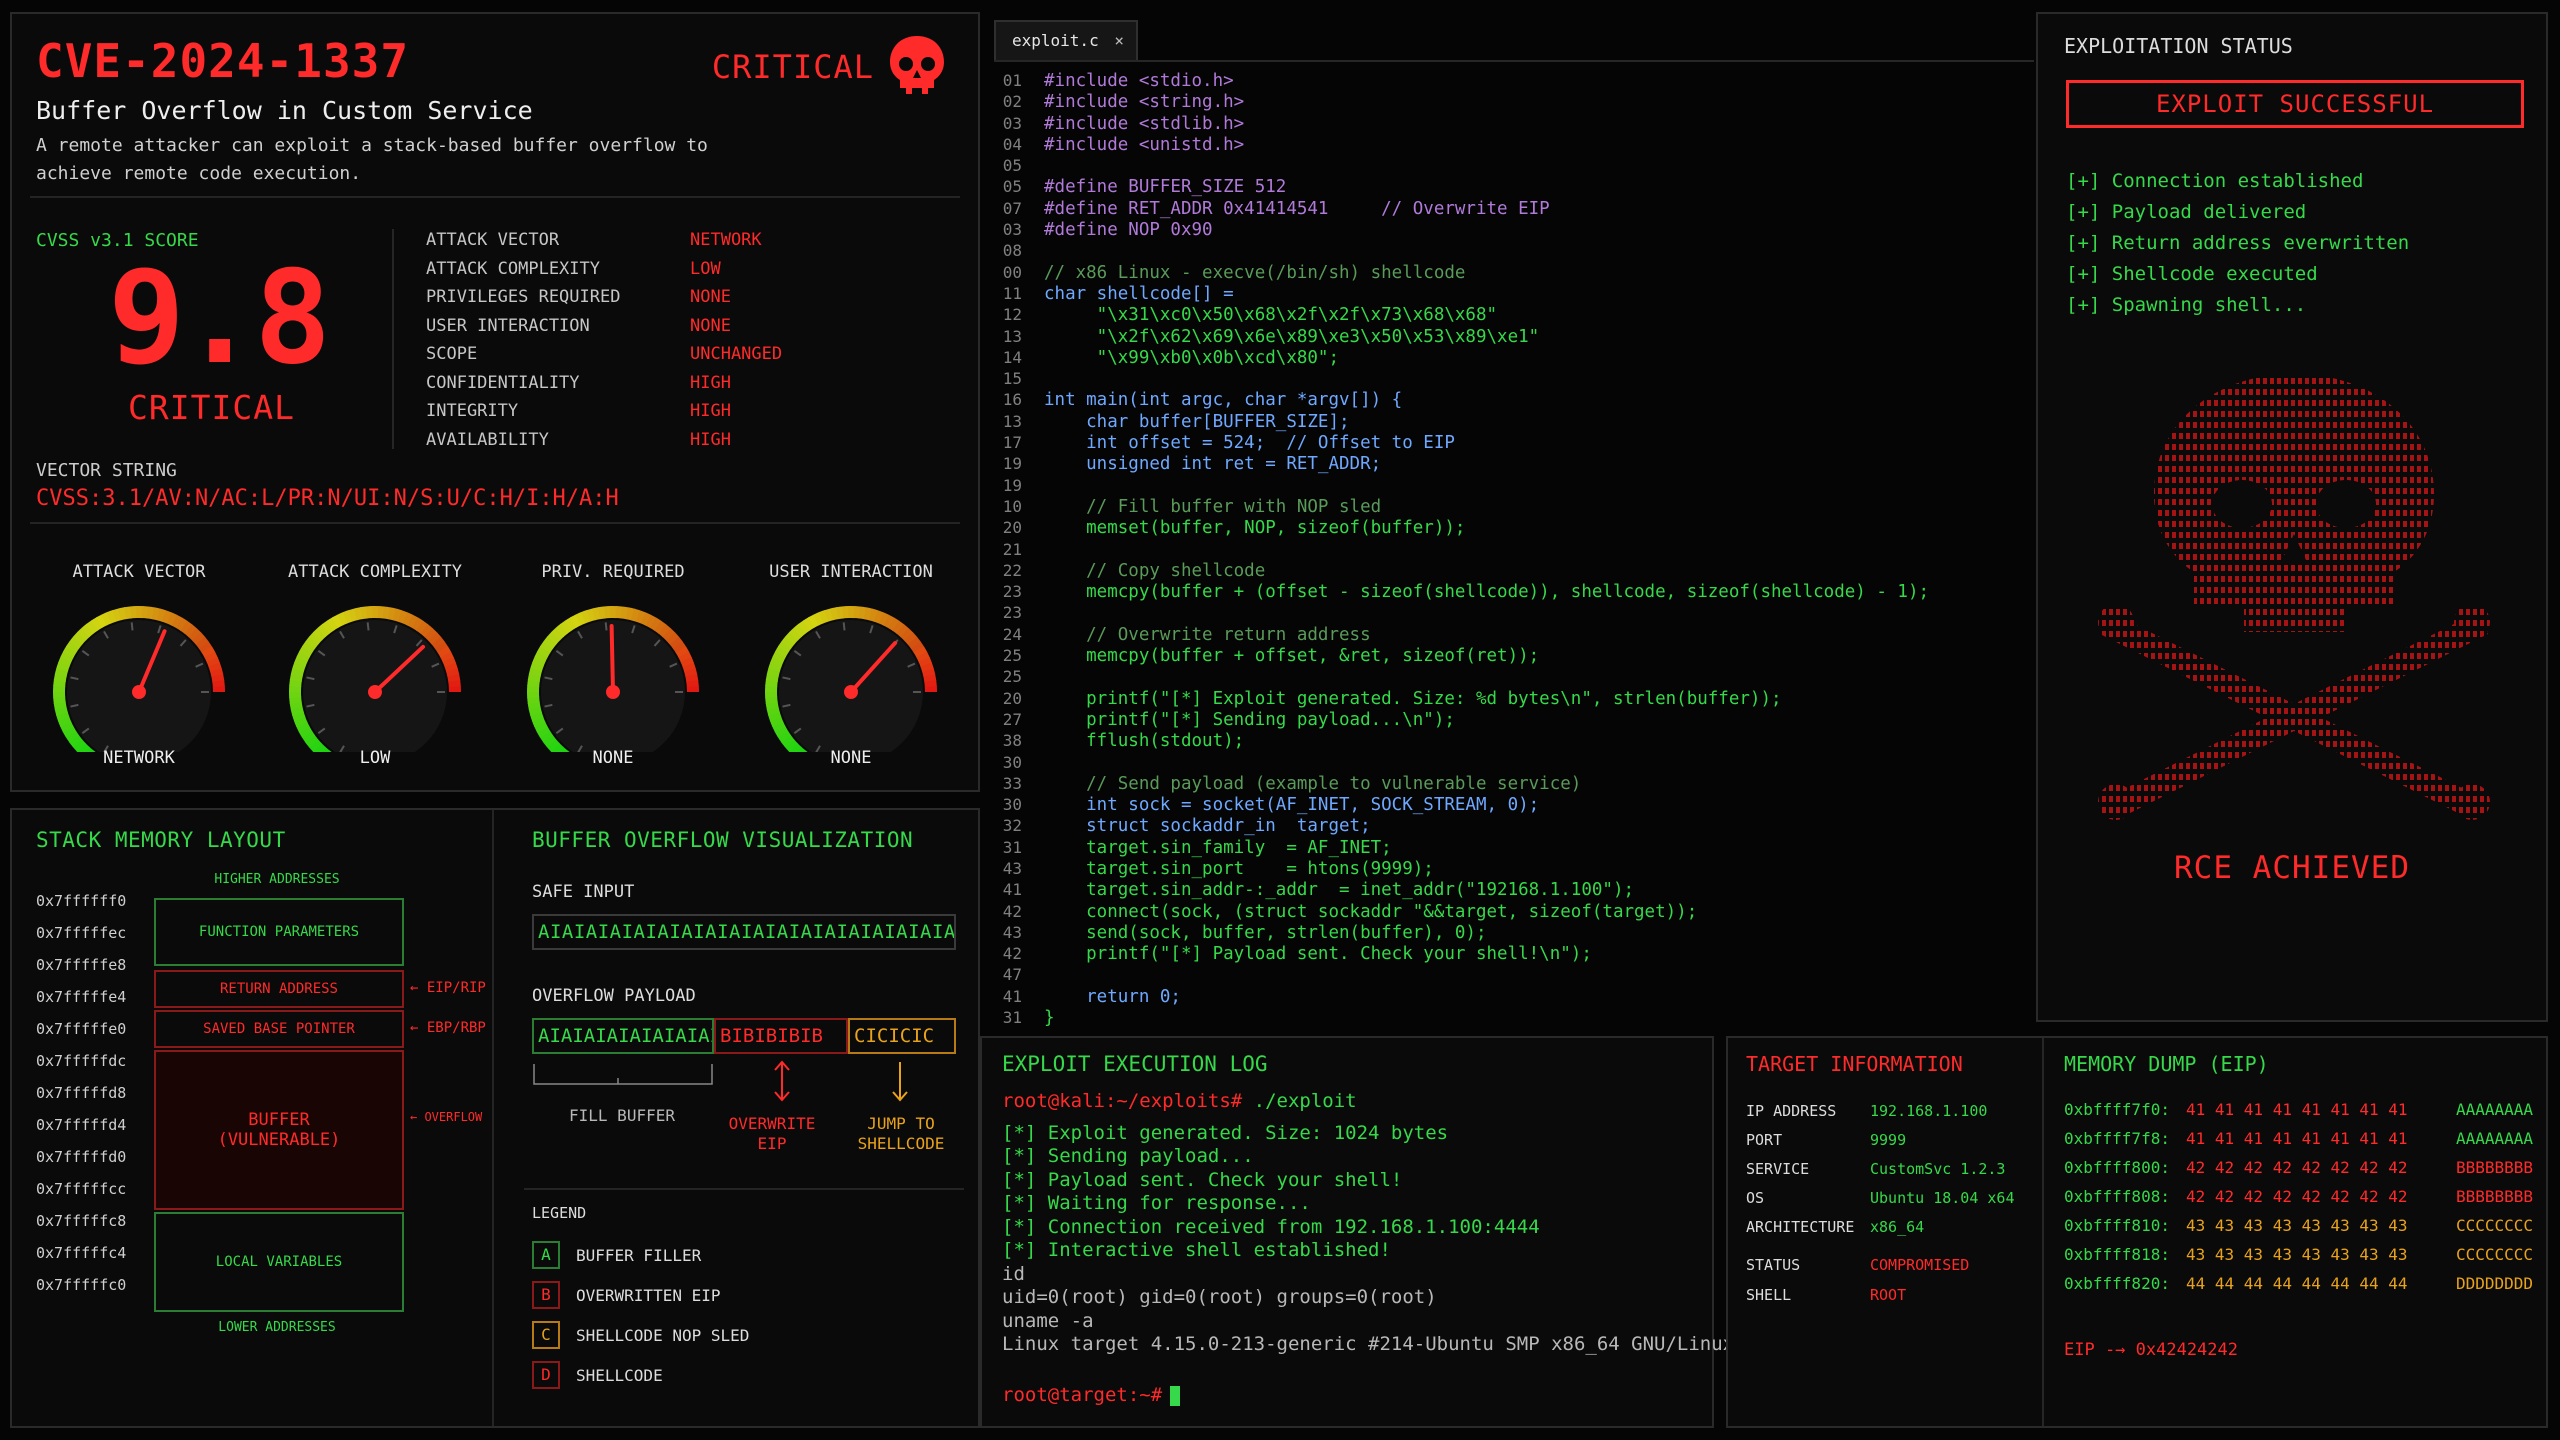  I want to click on safe-input-label: SAFE INPUT, so click(583, 892).